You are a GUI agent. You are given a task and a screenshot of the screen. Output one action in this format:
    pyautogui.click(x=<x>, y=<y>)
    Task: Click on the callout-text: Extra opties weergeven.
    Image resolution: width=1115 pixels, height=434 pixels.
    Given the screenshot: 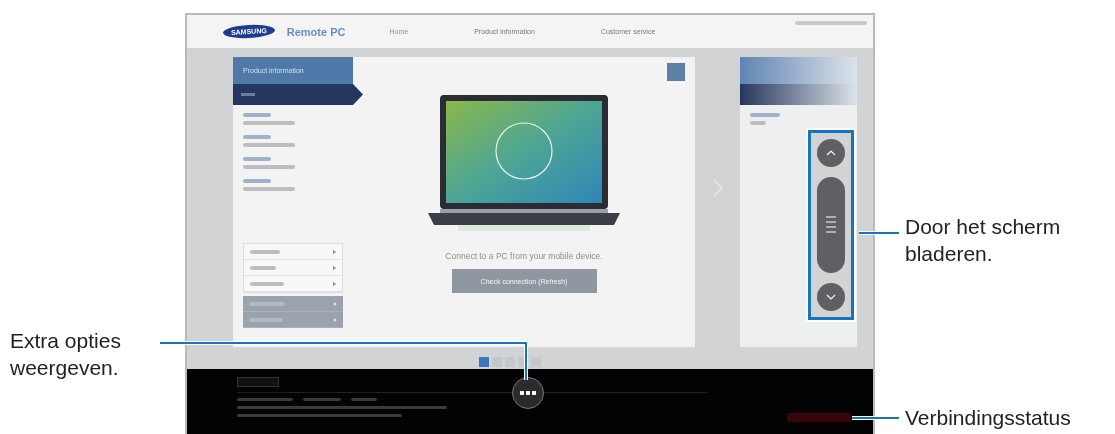 What is the action you would take?
    pyautogui.click(x=66, y=354)
    